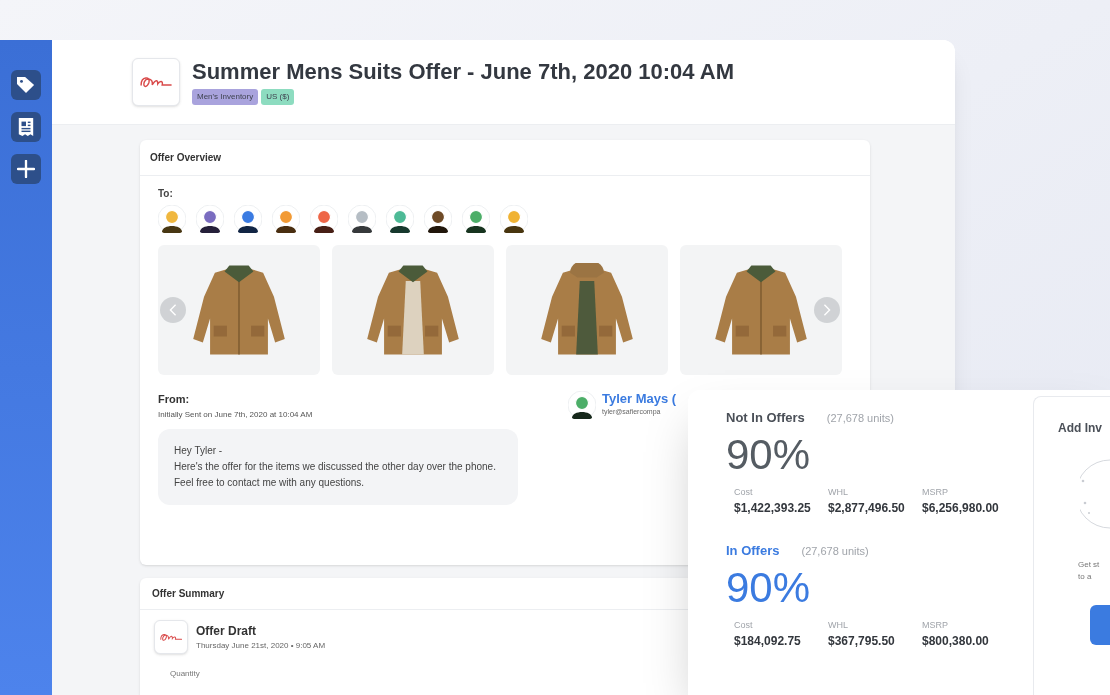  I want to click on tag-icon, so click(26, 85).